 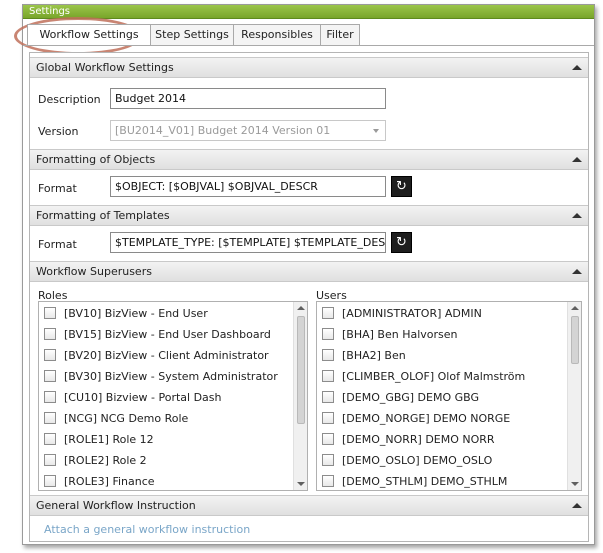 What do you see at coordinates (309, 159) in the screenshot?
I see `objects-format-header: Formatting of Objects` at bounding box center [309, 159].